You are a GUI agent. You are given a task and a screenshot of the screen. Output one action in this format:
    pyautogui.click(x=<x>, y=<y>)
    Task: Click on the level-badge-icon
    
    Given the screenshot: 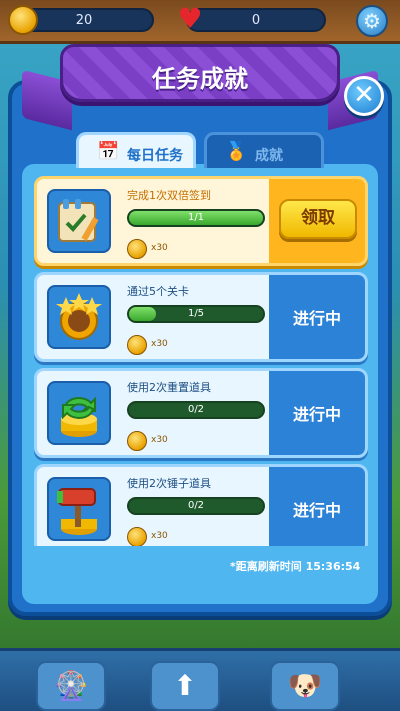 What is the action you would take?
    pyautogui.click(x=79, y=317)
    